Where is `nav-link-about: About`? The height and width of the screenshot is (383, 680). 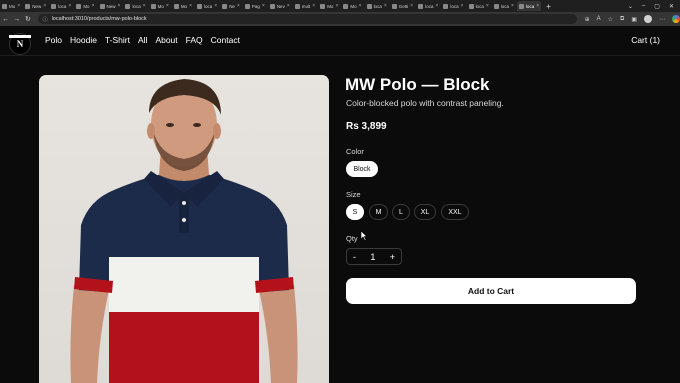 nav-link-about: About is located at coordinates (166, 40).